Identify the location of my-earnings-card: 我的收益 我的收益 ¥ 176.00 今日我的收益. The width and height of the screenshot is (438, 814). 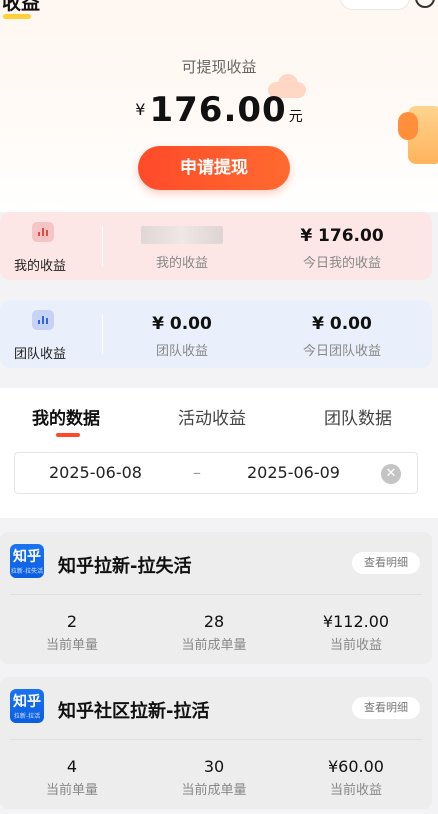
(216, 246).